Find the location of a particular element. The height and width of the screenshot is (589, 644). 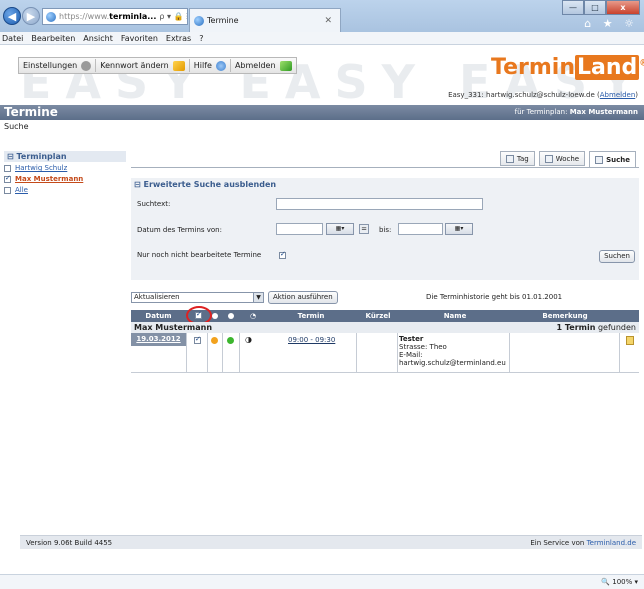

logout-link: Abmelden is located at coordinates (618, 95).